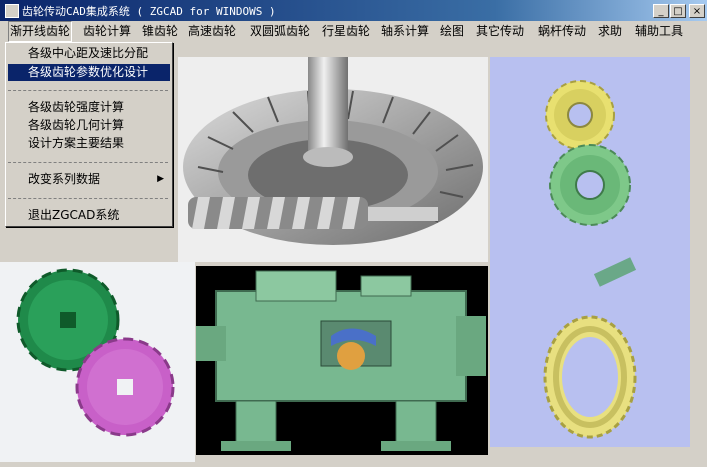 The image size is (707, 467). I want to click on menu-gear-calc: 齿轮计算, so click(107, 31).